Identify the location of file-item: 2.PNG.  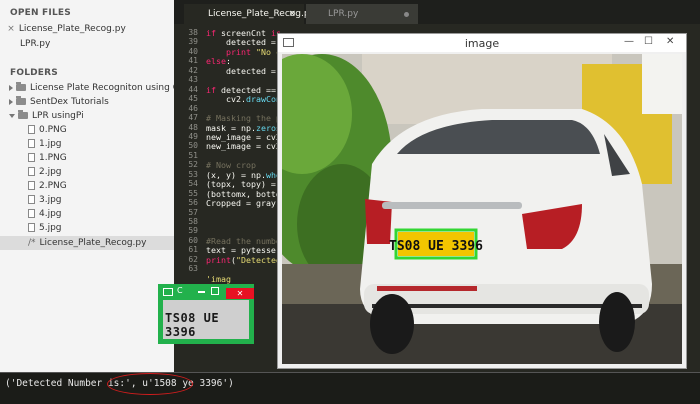
(87, 186).